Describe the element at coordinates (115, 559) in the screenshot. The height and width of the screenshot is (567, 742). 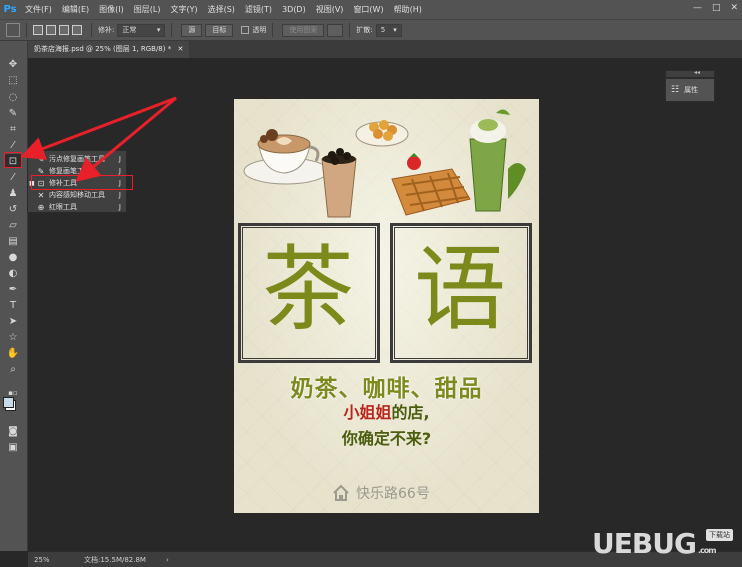
I see `document-info: 文档:15.5M/82.8M` at that location.